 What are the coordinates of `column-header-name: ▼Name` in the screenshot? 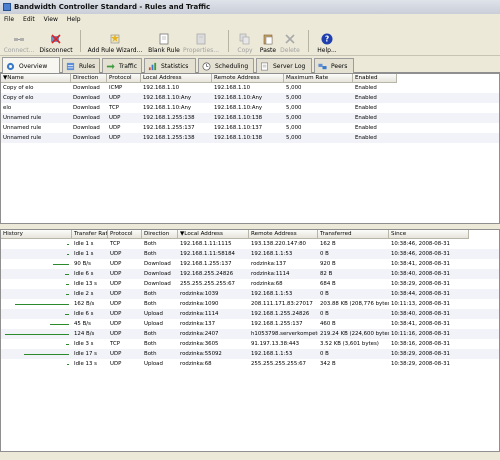 It's located at (36, 78).